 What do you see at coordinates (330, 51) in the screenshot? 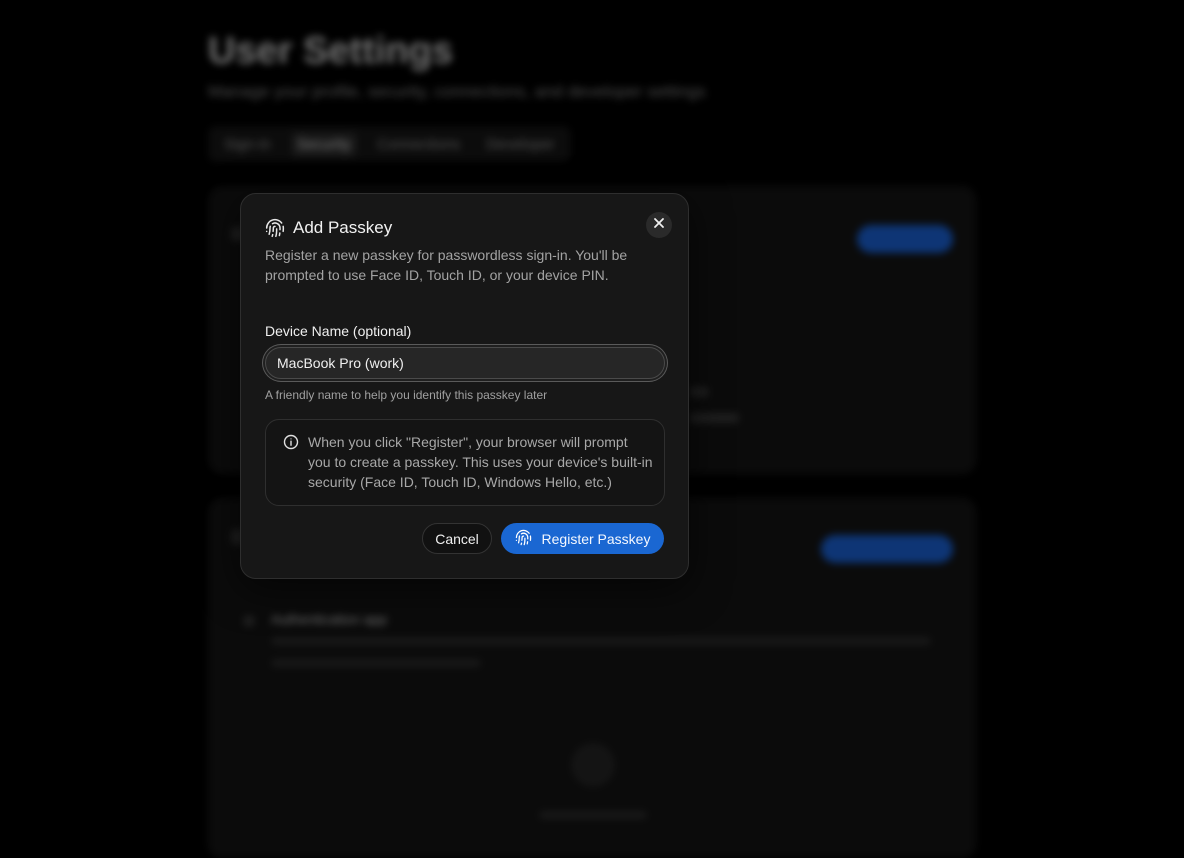
I see `page-title: User Settings` at bounding box center [330, 51].